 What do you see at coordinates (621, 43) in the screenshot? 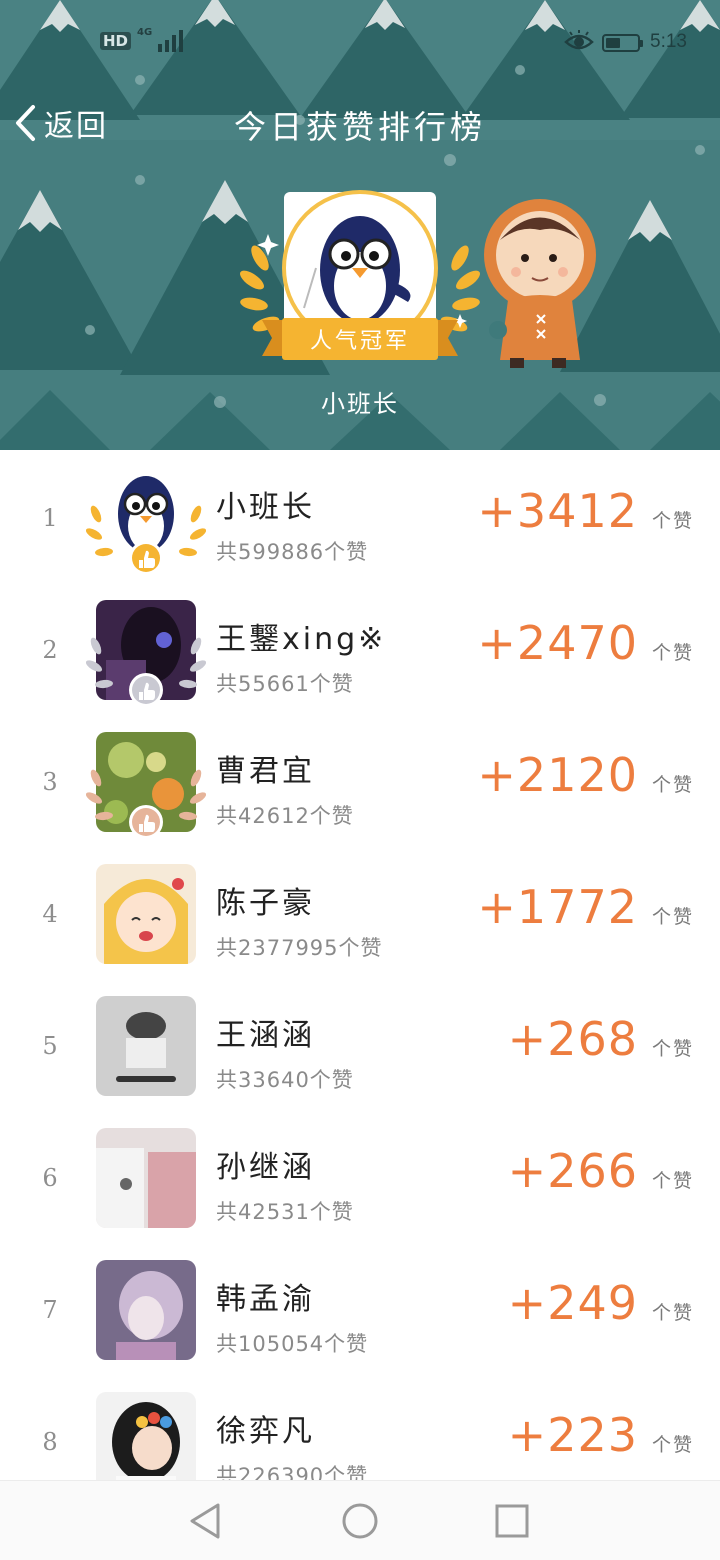
I see `battery-icon` at bounding box center [621, 43].